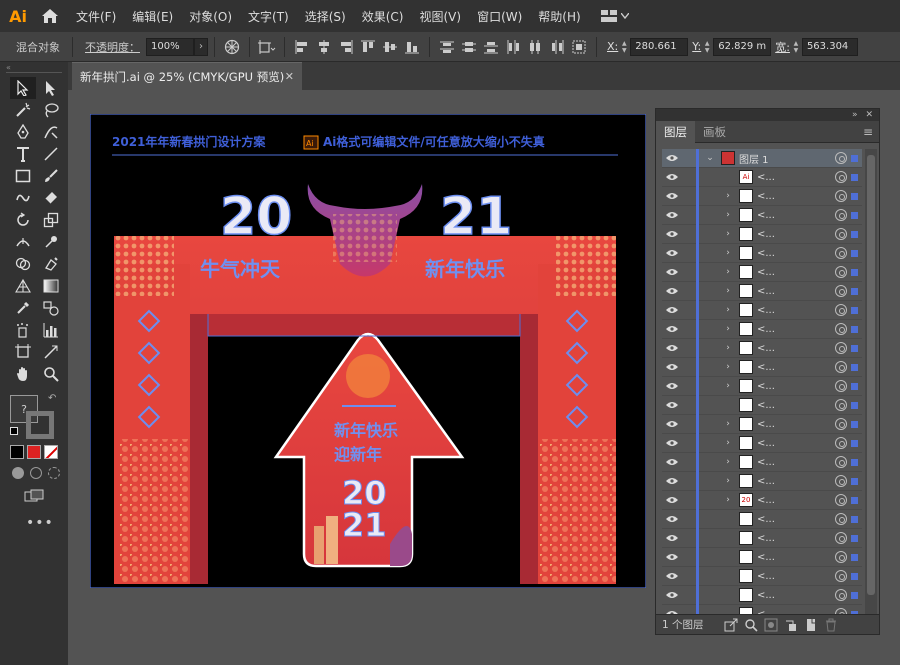 Image resolution: width=900 pixels, height=665 pixels. Describe the element at coordinates (23, 220) in the screenshot. I see `rotate-tool` at that location.